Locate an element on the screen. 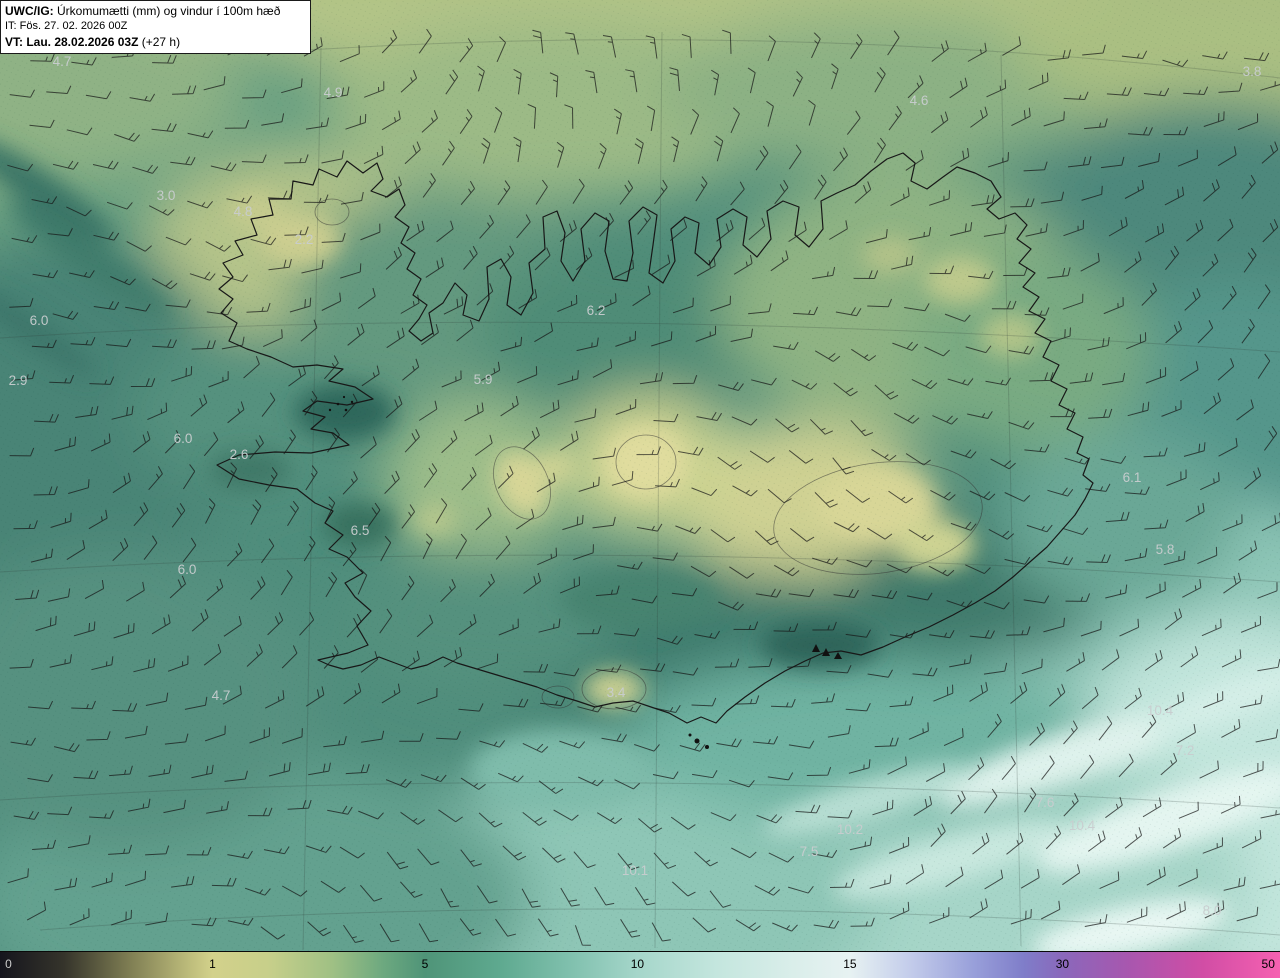 This screenshot has width=1280, height=978. precip-value-label: 4.9 is located at coordinates (333, 92).